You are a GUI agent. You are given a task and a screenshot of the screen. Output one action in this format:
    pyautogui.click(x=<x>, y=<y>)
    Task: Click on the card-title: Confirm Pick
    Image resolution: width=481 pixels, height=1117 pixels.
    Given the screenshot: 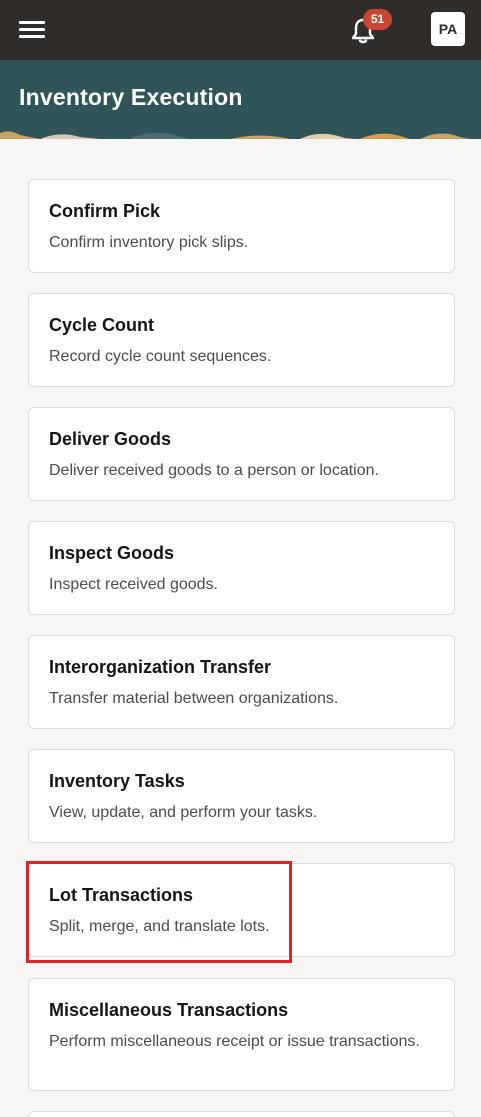 What is the action you would take?
    pyautogui.click(x=105, y=211)
    